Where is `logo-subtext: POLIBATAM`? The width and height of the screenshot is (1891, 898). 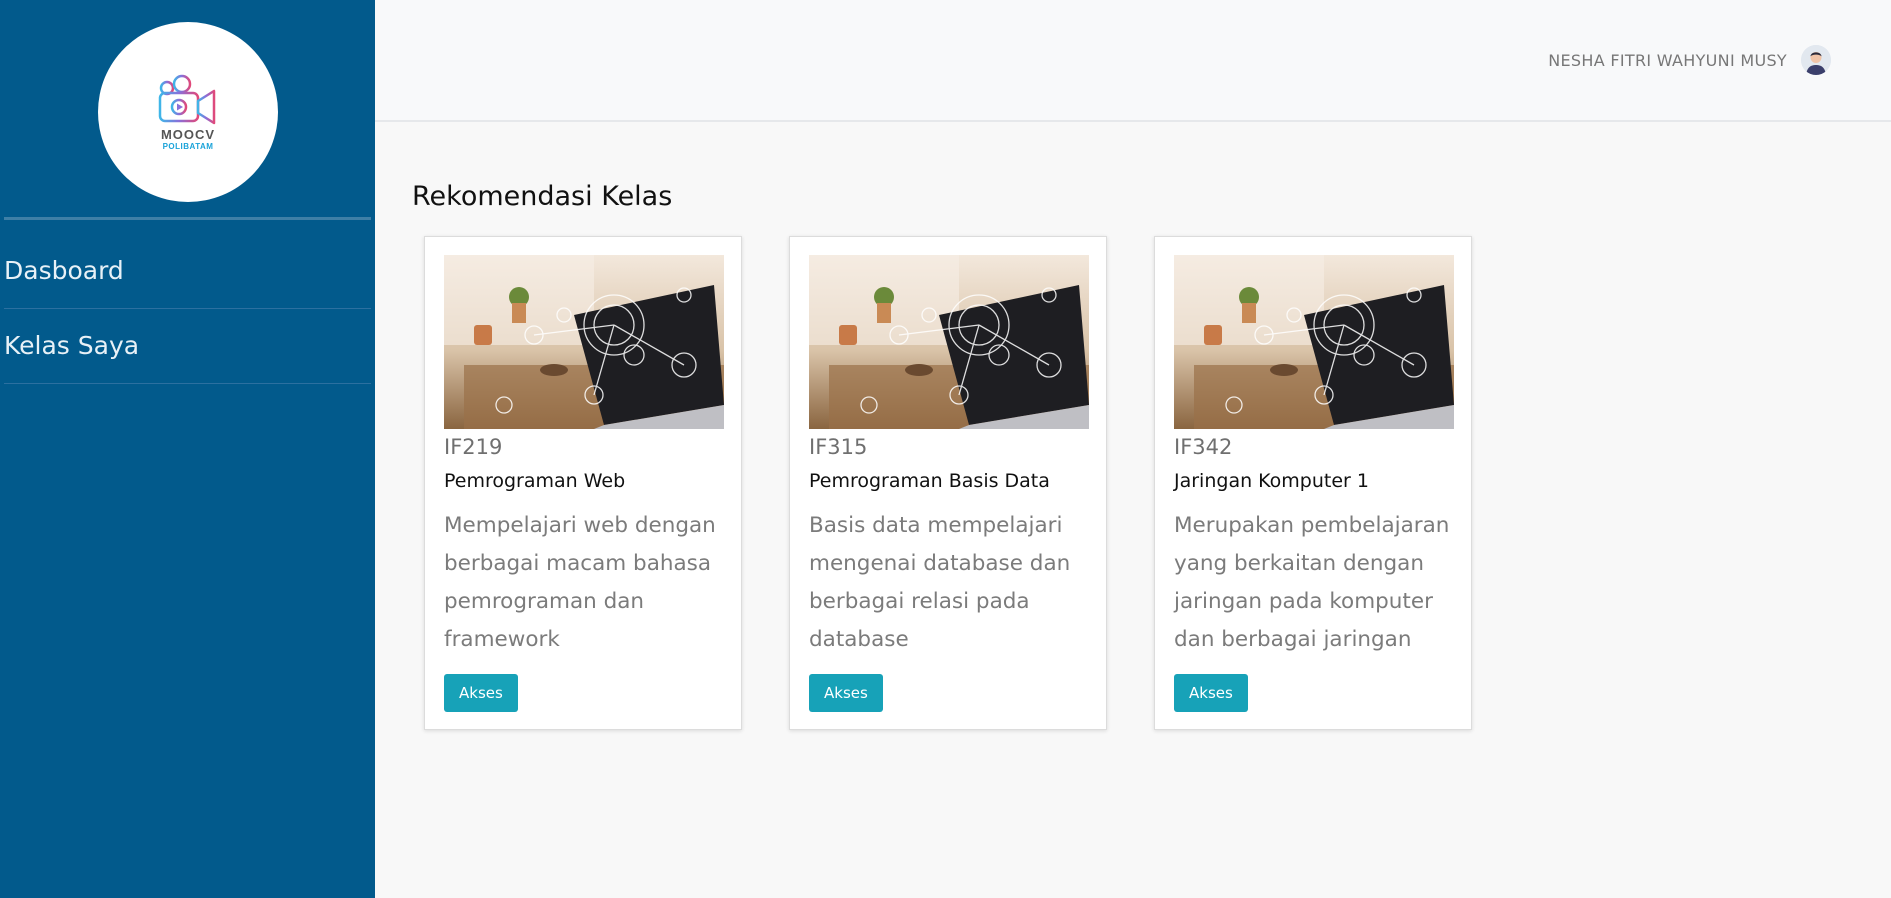
logo-subtext: POLIBATAM is located at coordinates (188, 146).